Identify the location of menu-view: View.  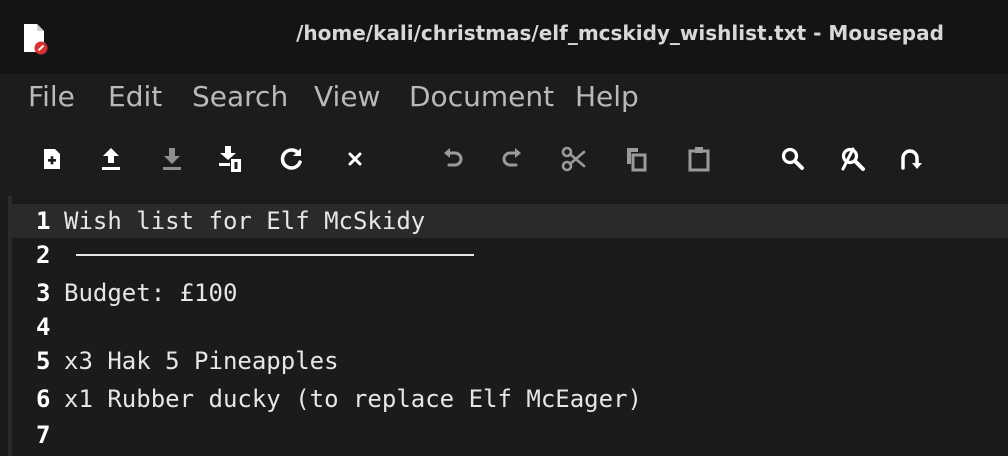
(347, 97).